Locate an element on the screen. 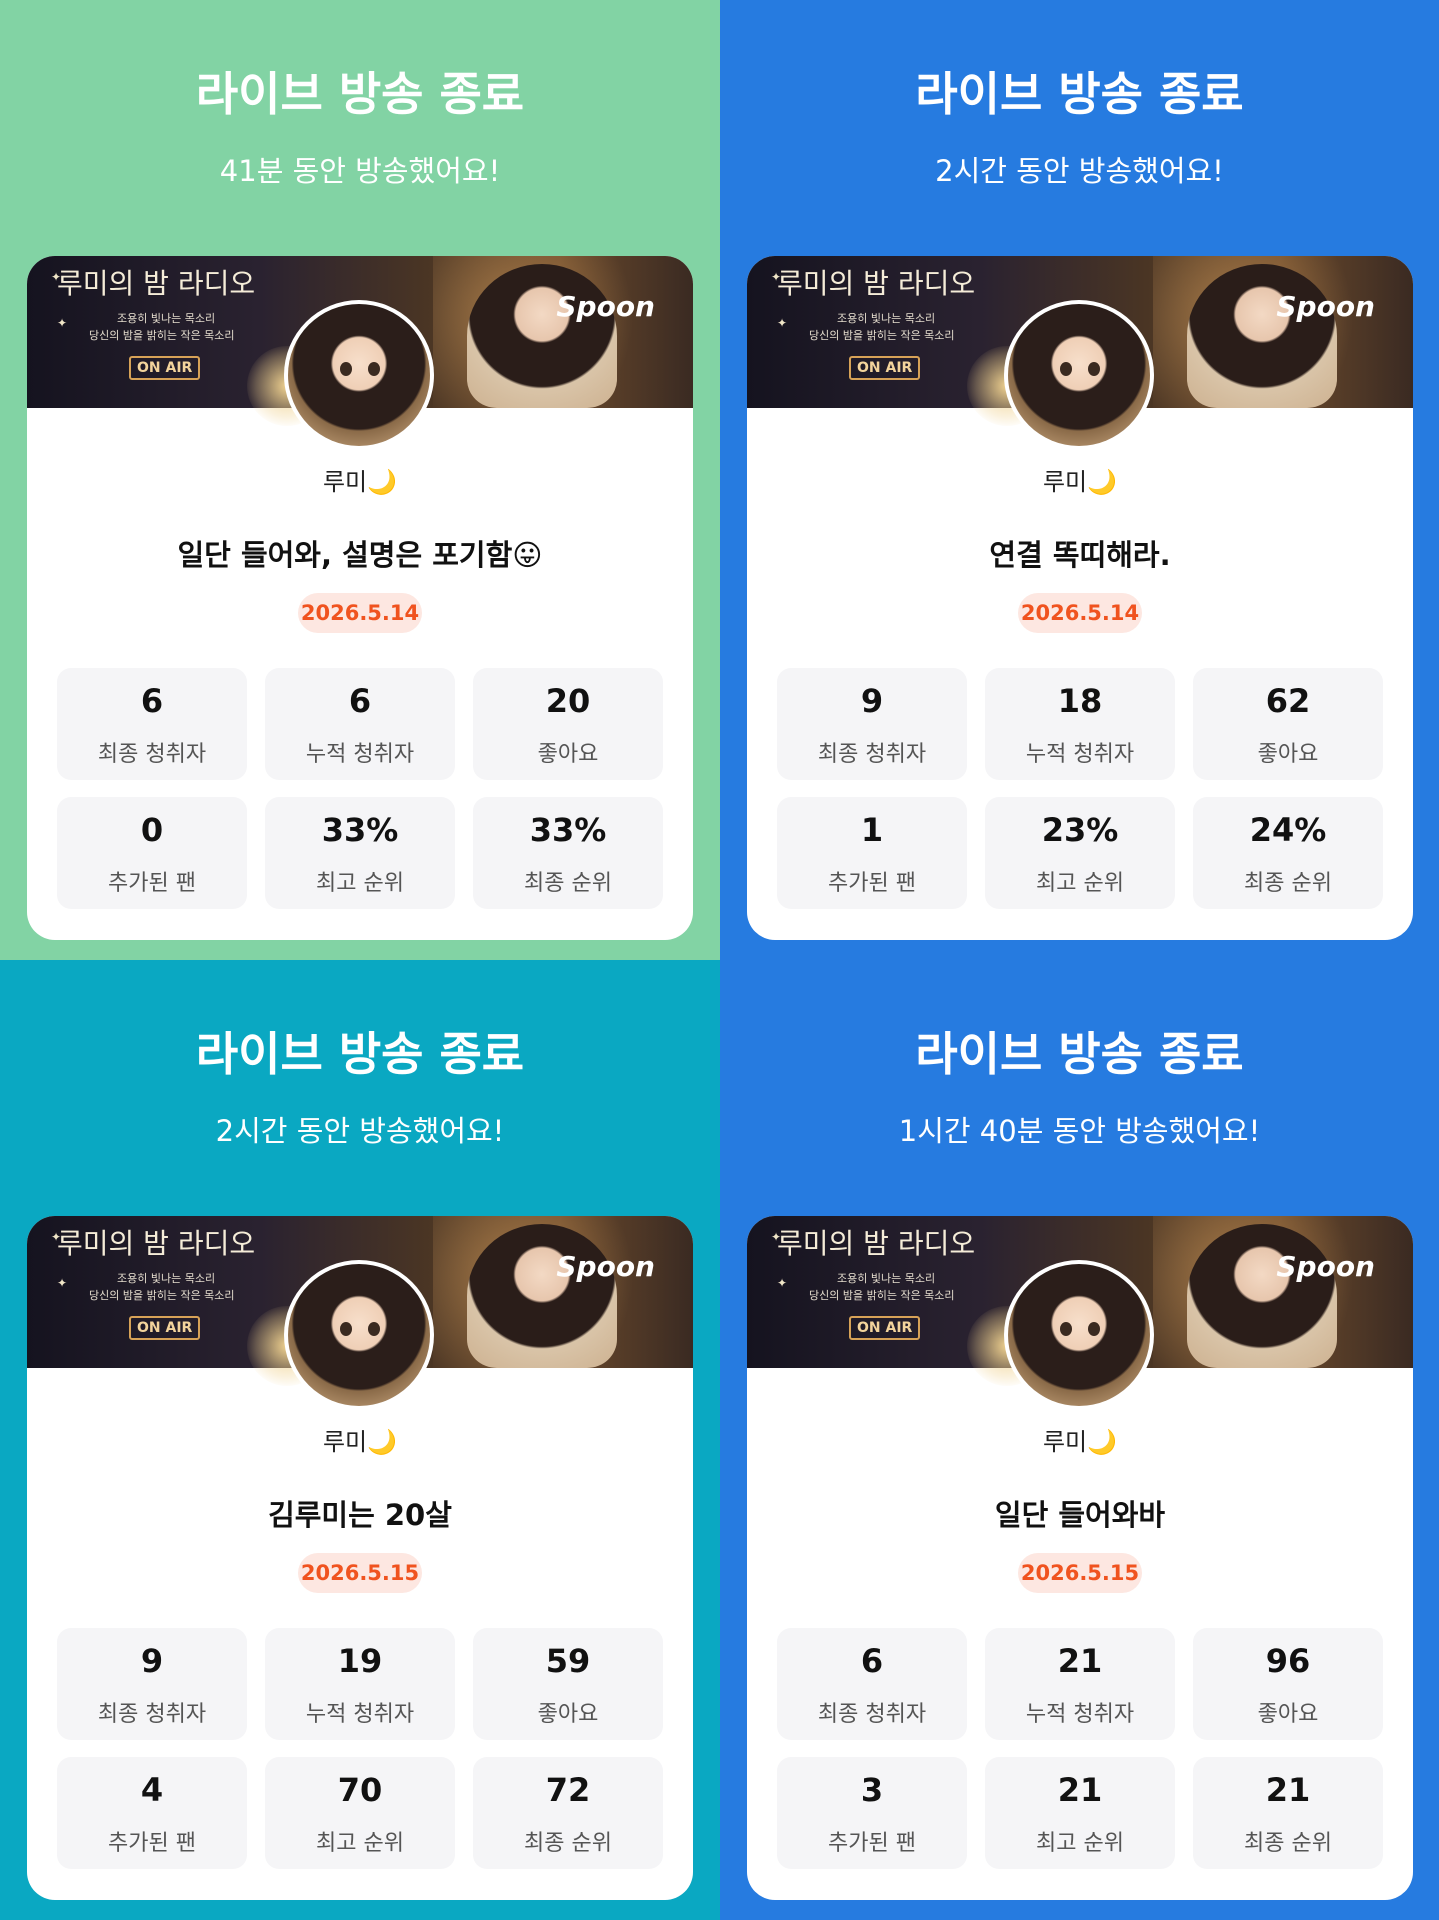  stat-value: 21 is located at coordinates (1080, 1790).